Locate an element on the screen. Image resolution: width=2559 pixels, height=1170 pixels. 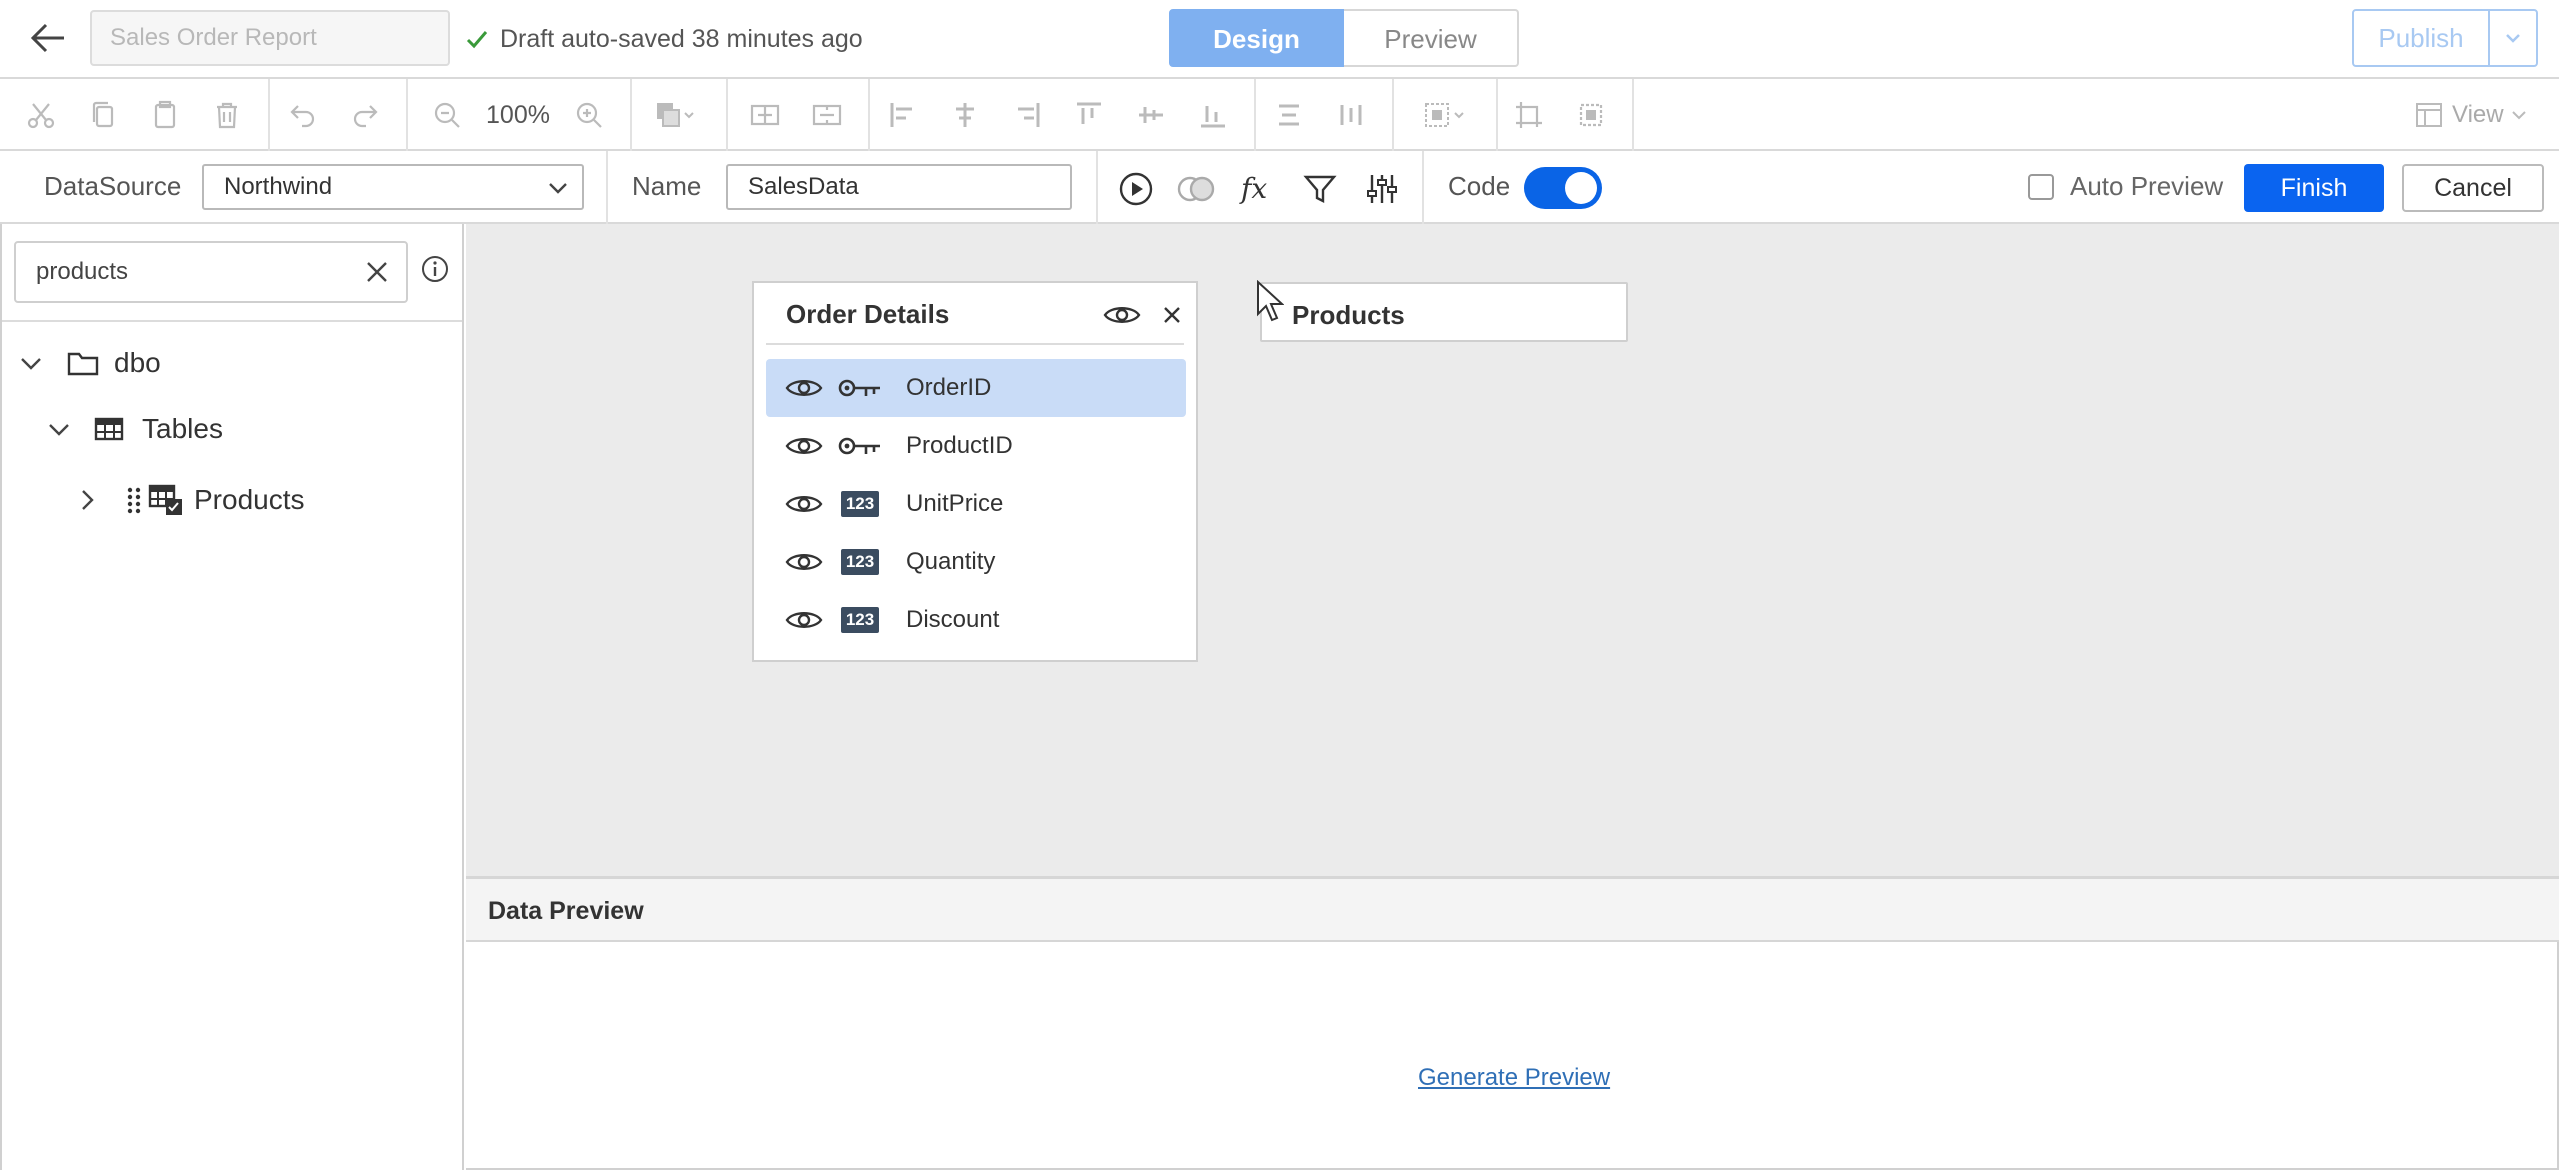
check-icon is located at coordinates (477, 40).